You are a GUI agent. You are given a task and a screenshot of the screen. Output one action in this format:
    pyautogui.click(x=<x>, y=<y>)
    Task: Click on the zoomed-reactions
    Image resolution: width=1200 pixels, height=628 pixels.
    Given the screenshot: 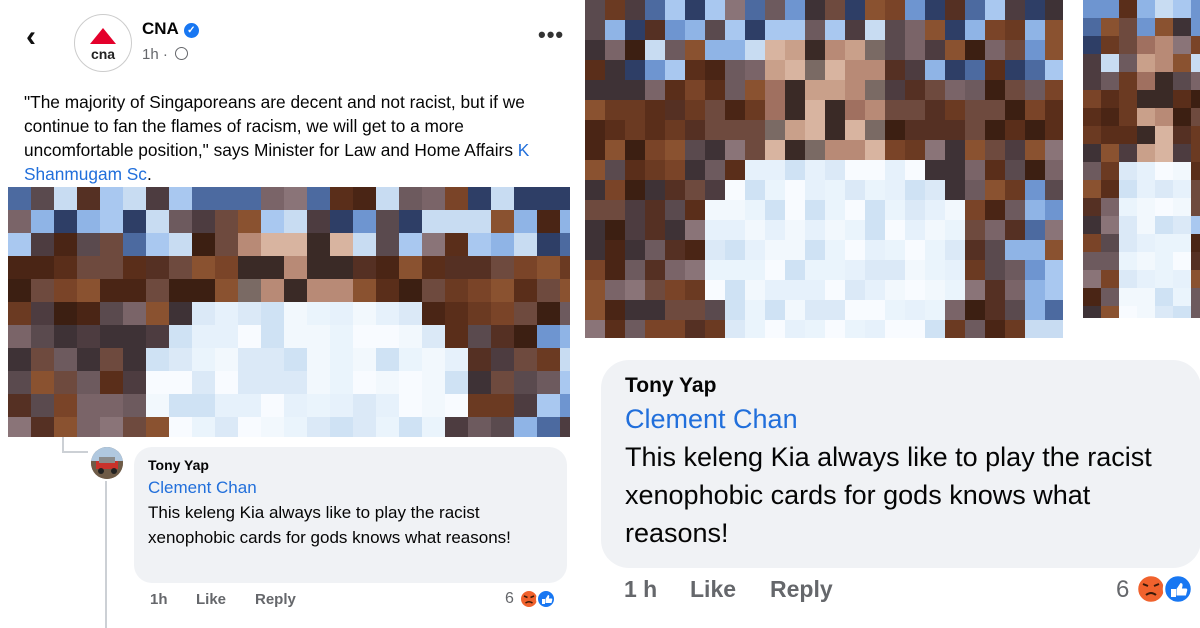 What is the action you would take?
    pyautogui.click(x=1167, y=591)
    